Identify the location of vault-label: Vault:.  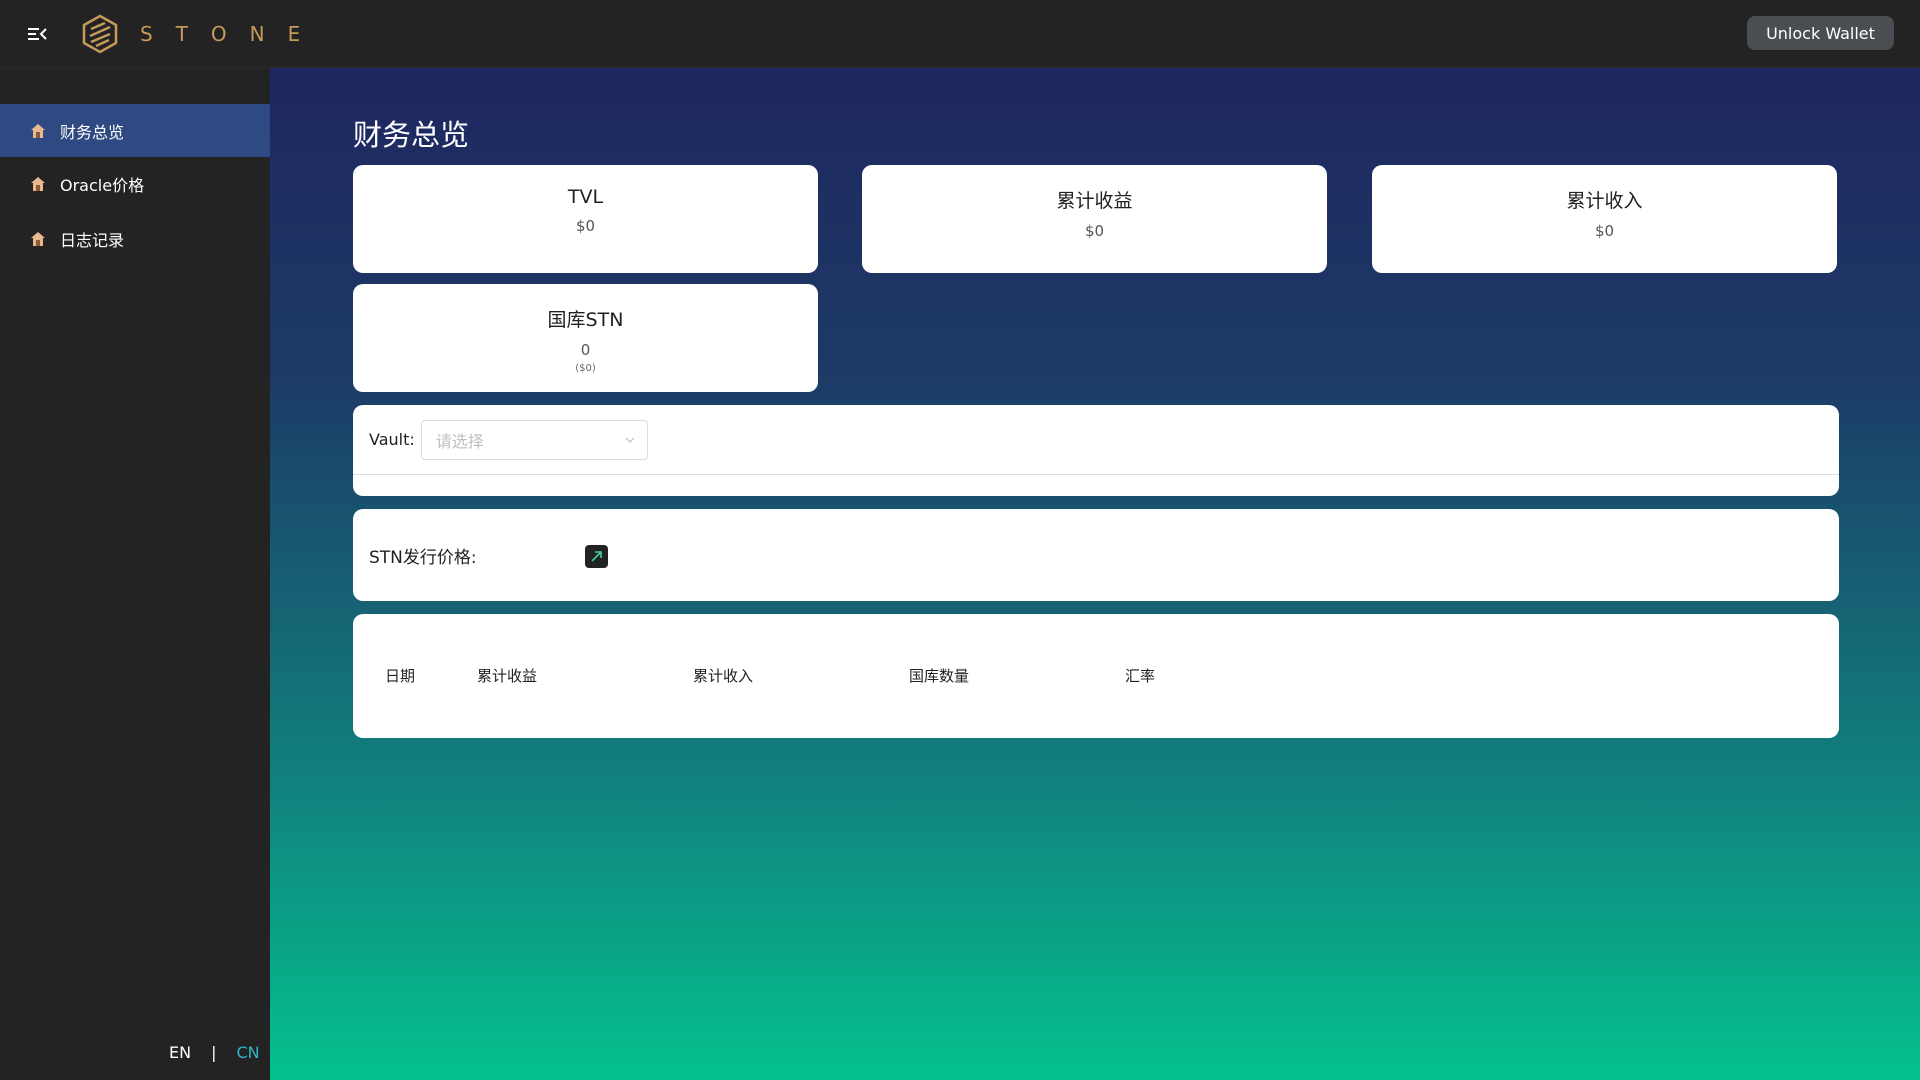
(392, 439).